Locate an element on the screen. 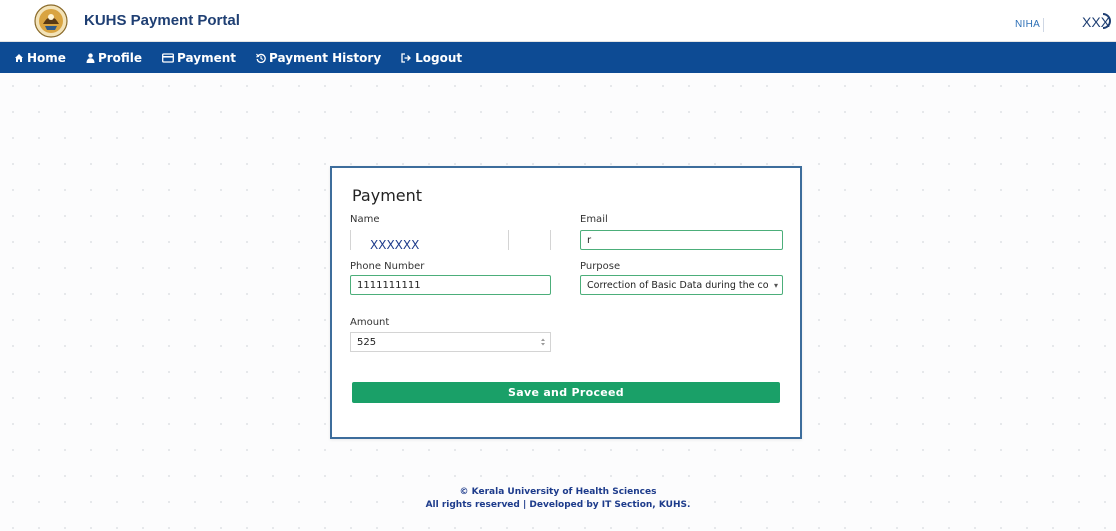  number-spinner-icon is located at coordinates (543, 342).